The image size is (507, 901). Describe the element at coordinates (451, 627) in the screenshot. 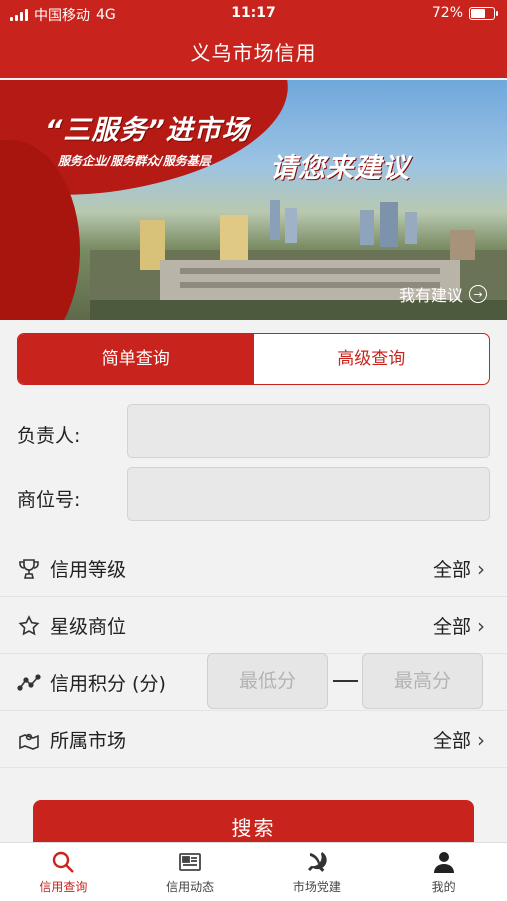

I see `star-booth-value: 全部` at that location.